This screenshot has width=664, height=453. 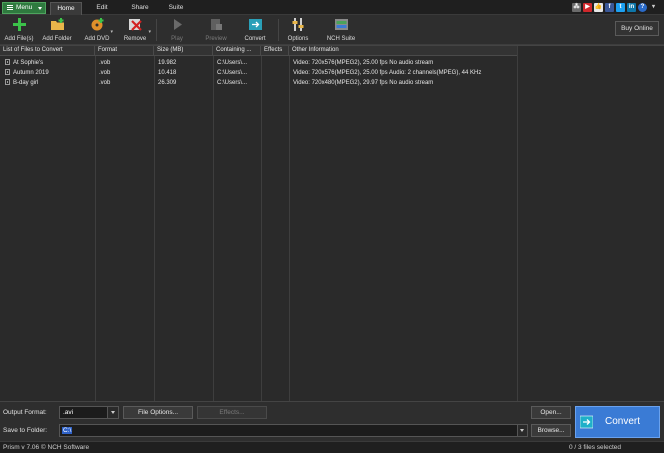 What do you see at coordinates (216, 39) in the screenshot?
I see `preview-label: Preview` at bounding box center [216, 39].